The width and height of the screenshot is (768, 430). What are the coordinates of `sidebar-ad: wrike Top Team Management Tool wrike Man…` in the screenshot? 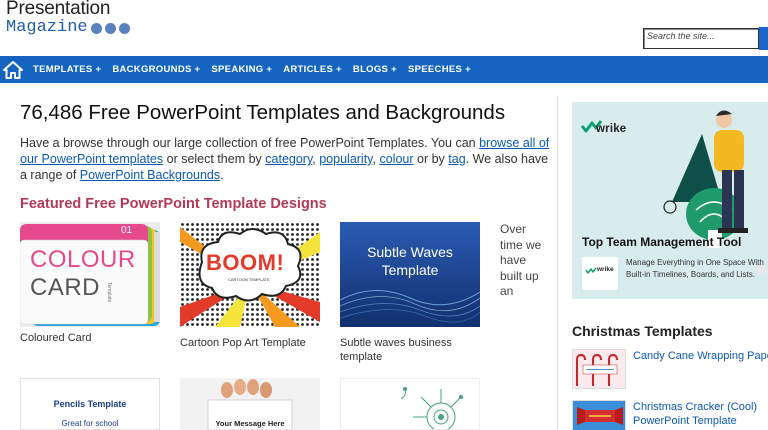 It's located at (670, 200).